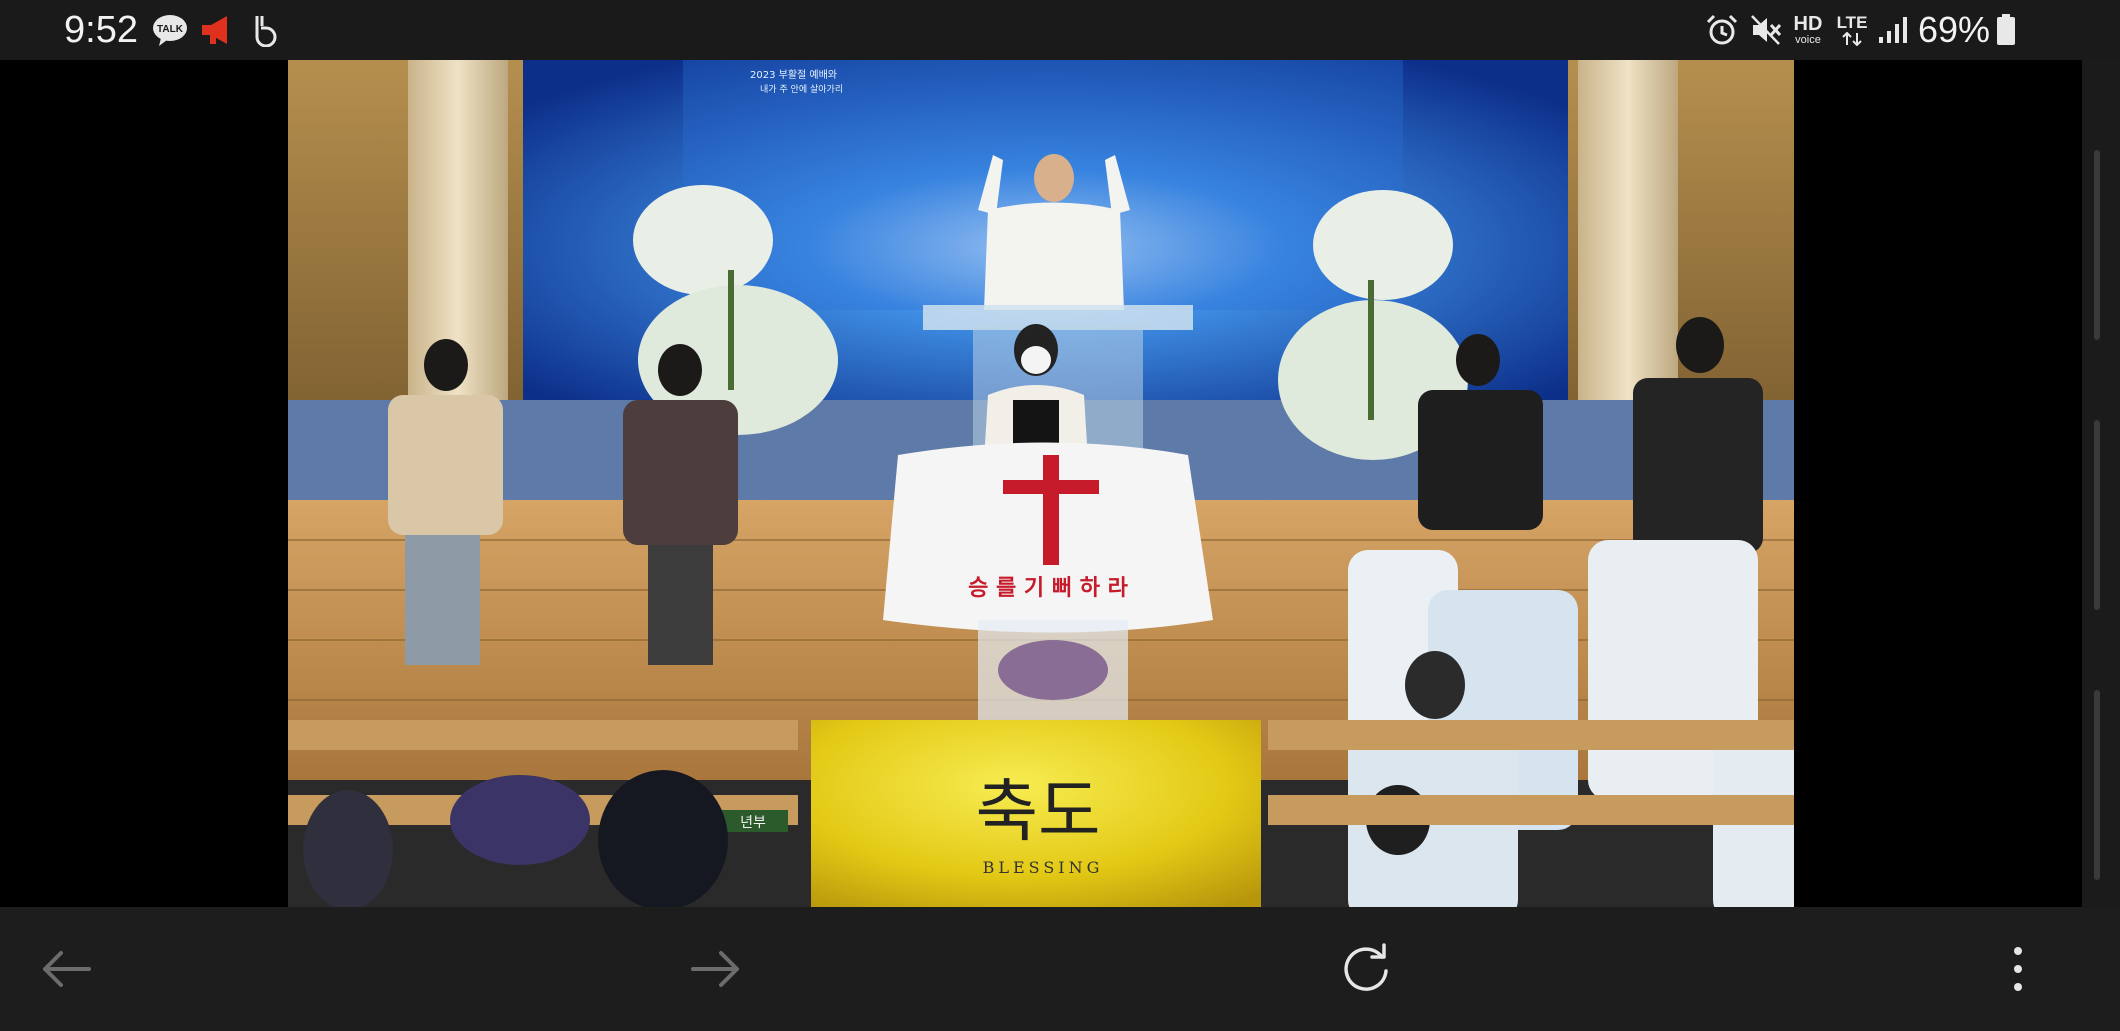  I want to click on back-button, so click(66, 969).